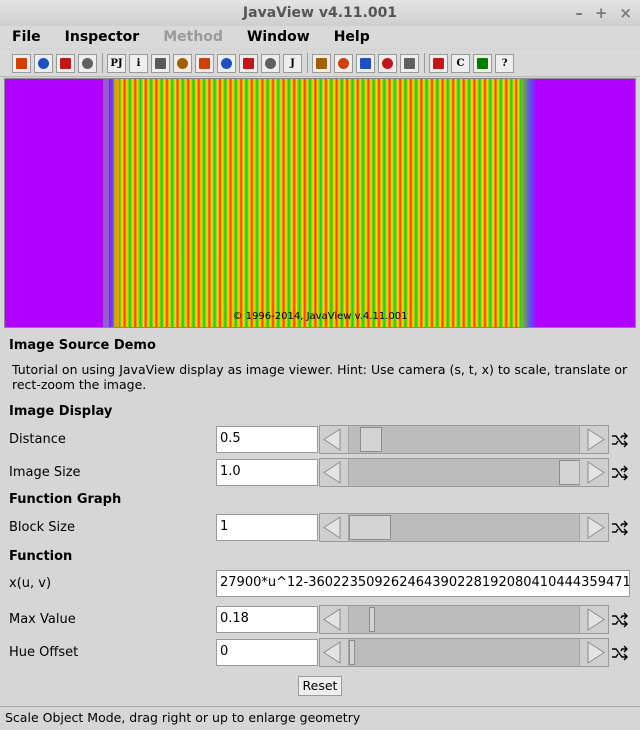 Image resolution: width=640 pixels, height=730 pixels. What do you see at coordinates (270, 63) in the screenshot?
I see `pen-icon` at bounding box center [270, 63].